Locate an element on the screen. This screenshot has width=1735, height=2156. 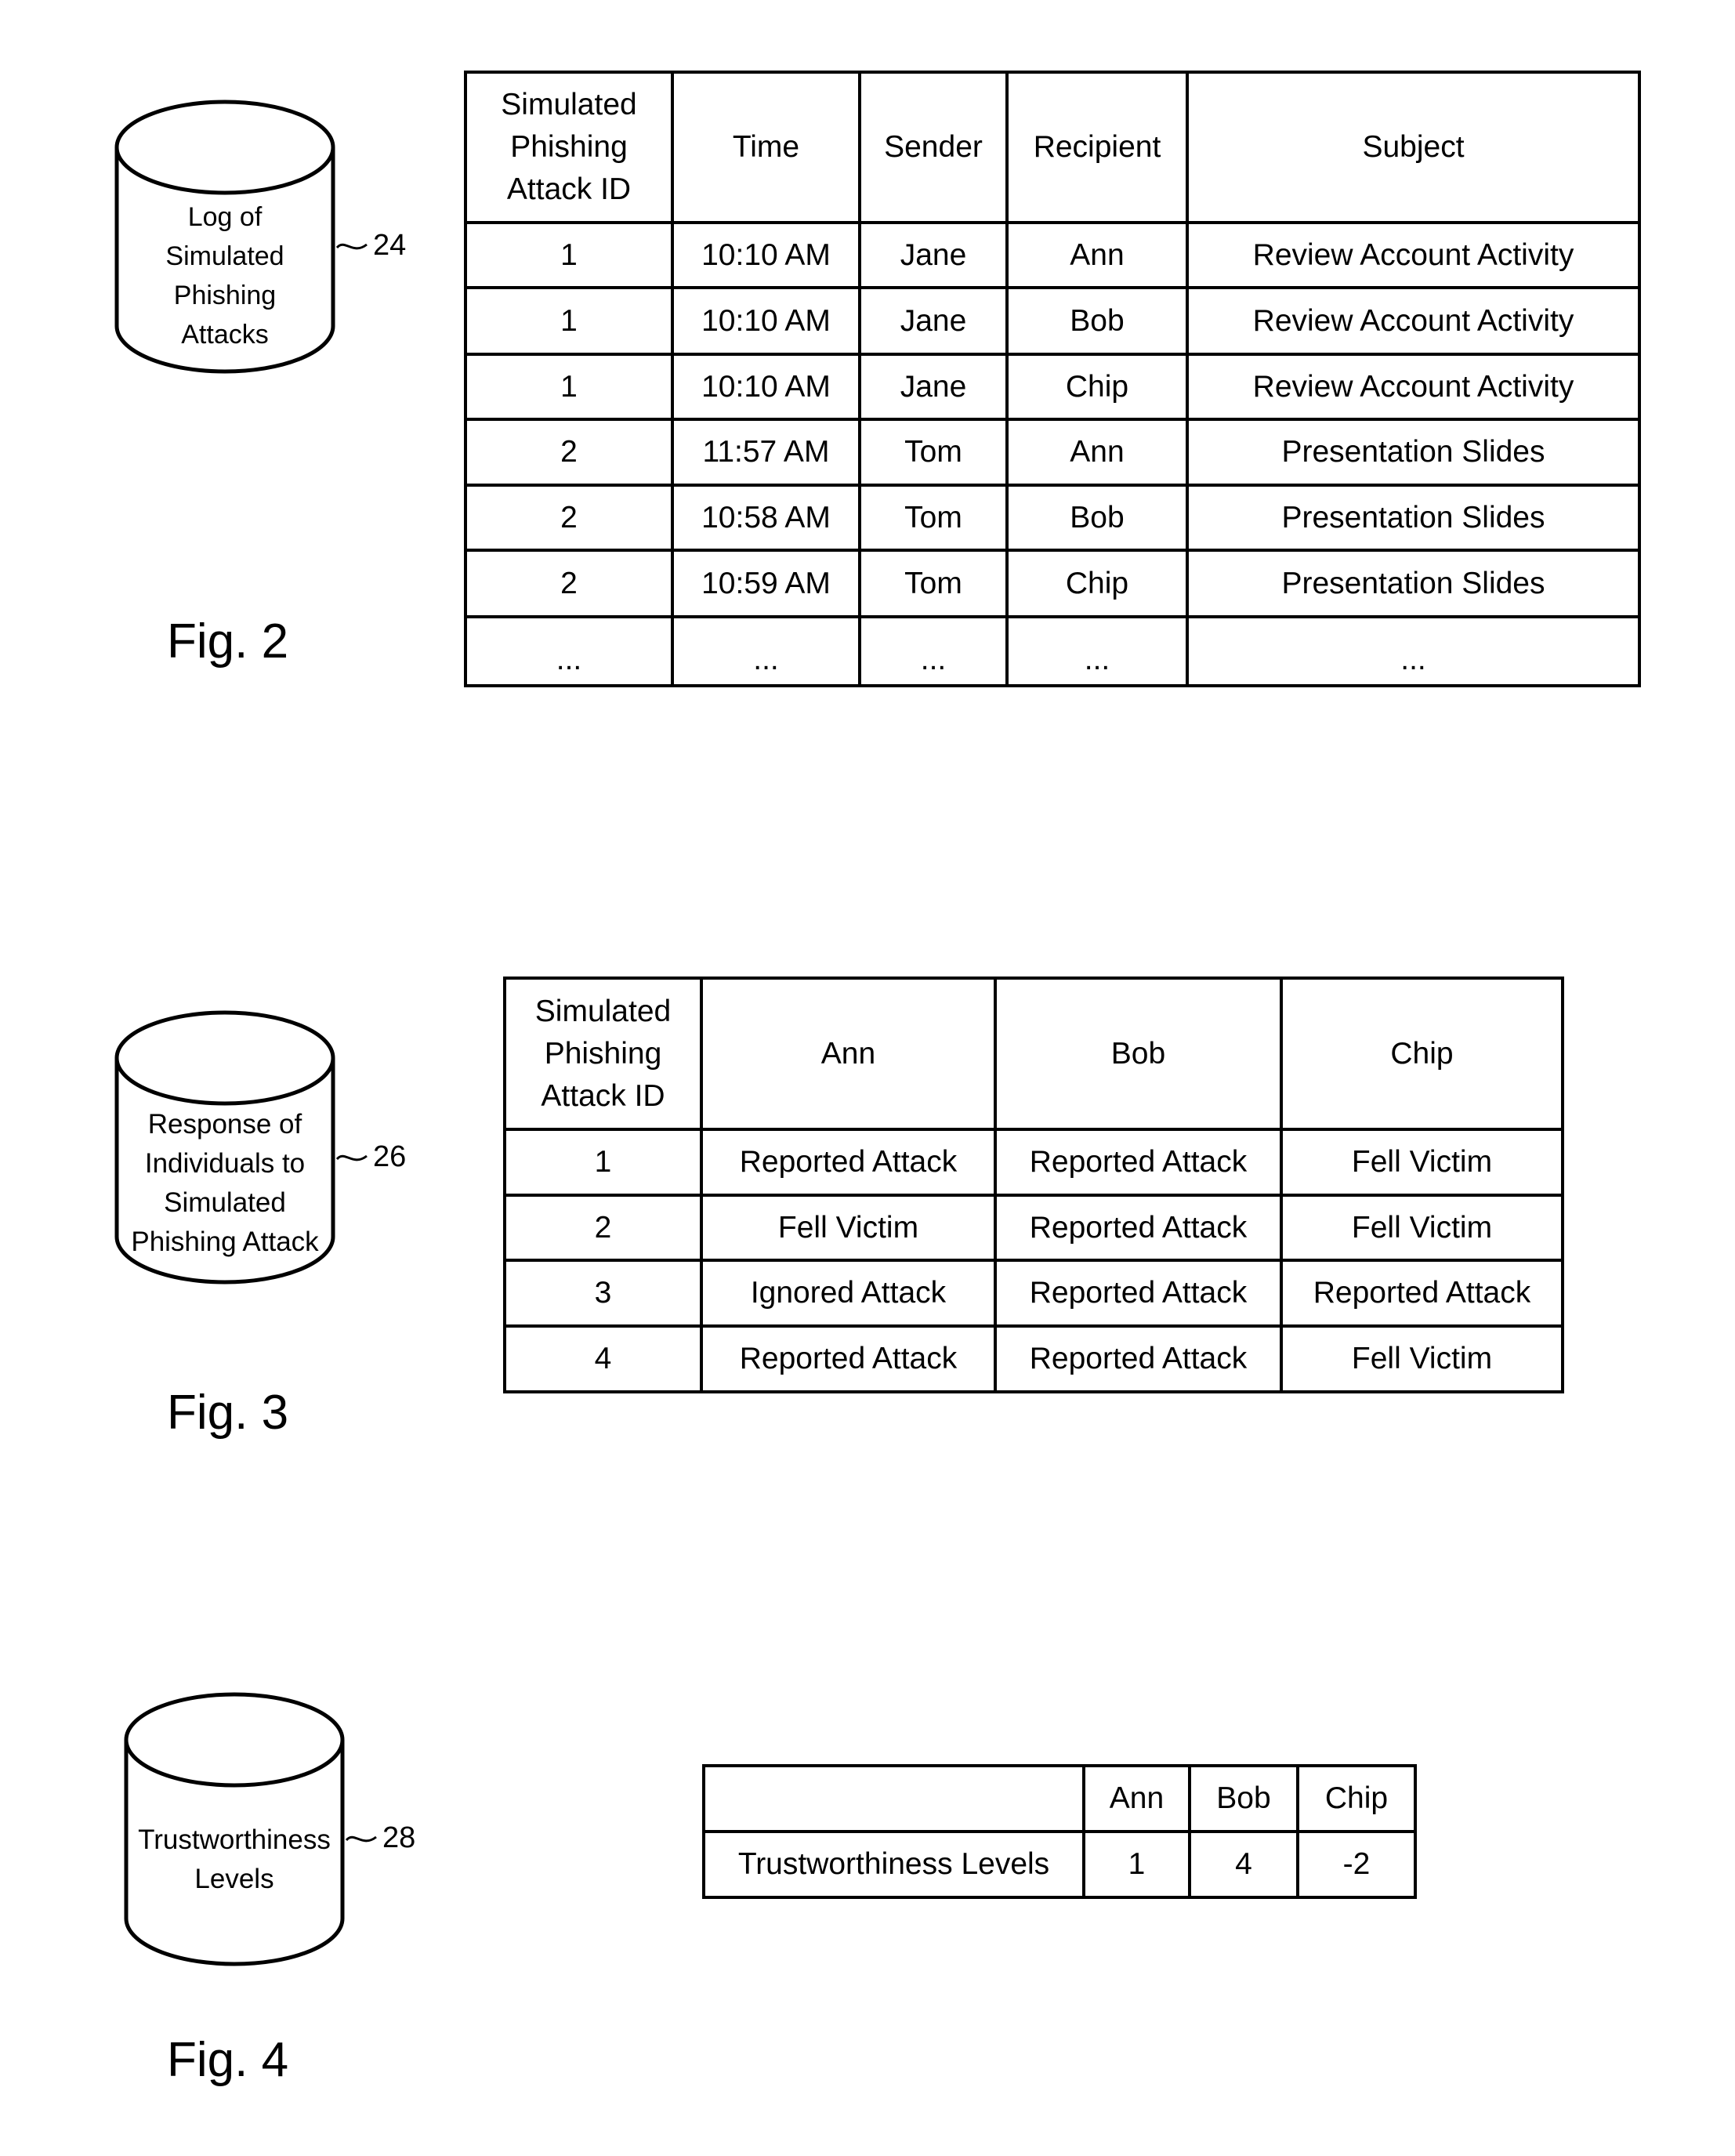
table-row: 2 11:57 AM Tom Ann Presentation Slides is located at coordinates (1052, 453).